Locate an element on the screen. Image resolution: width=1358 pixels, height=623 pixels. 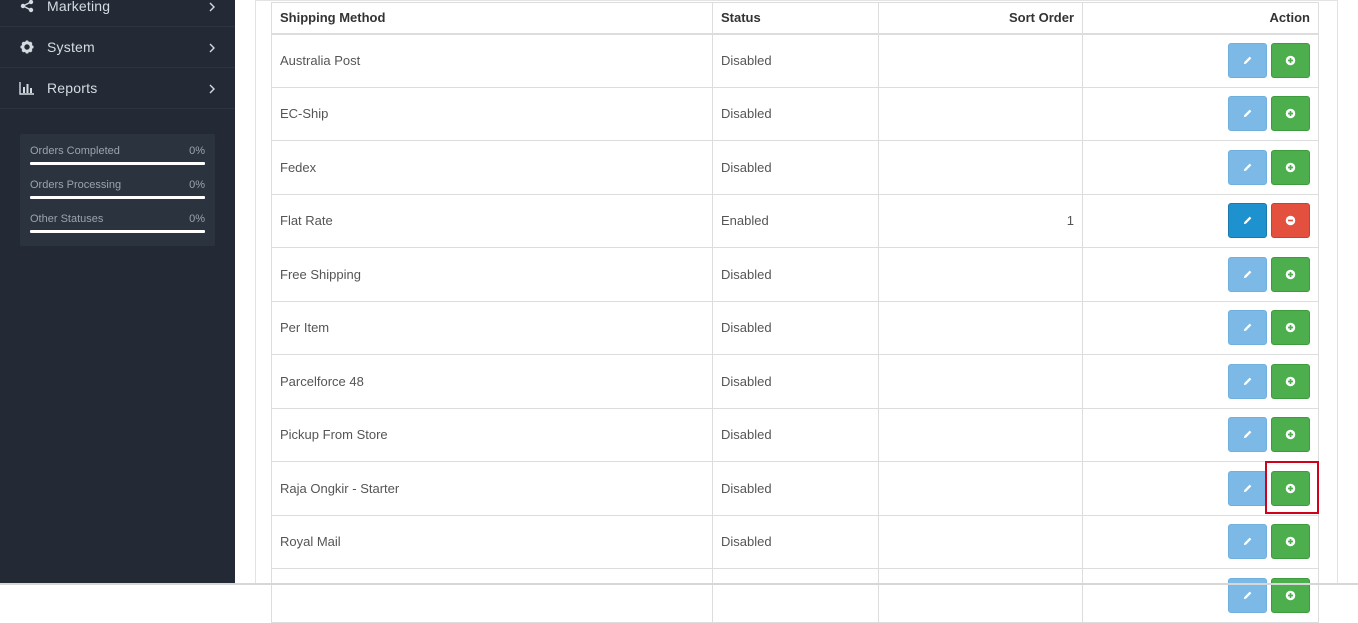
column-header-method: Shipping Method is located at coordinates (492, 18).